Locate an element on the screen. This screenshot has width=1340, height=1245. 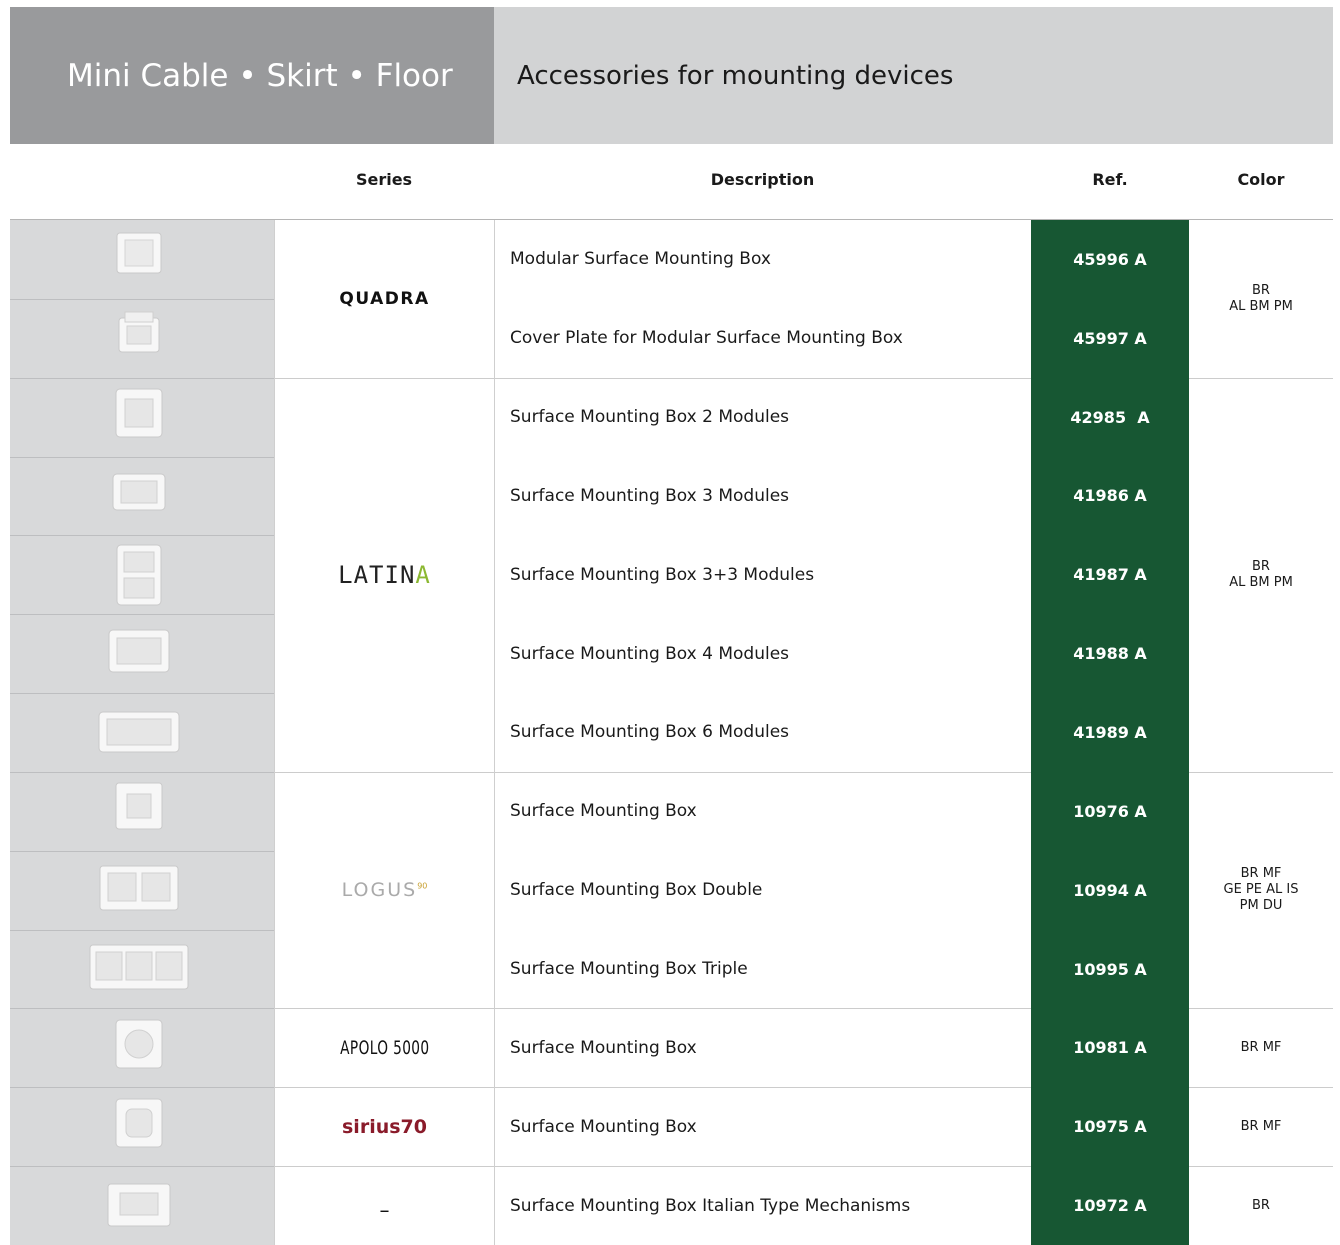
series-none: – is located at coordinates (384, 1209).